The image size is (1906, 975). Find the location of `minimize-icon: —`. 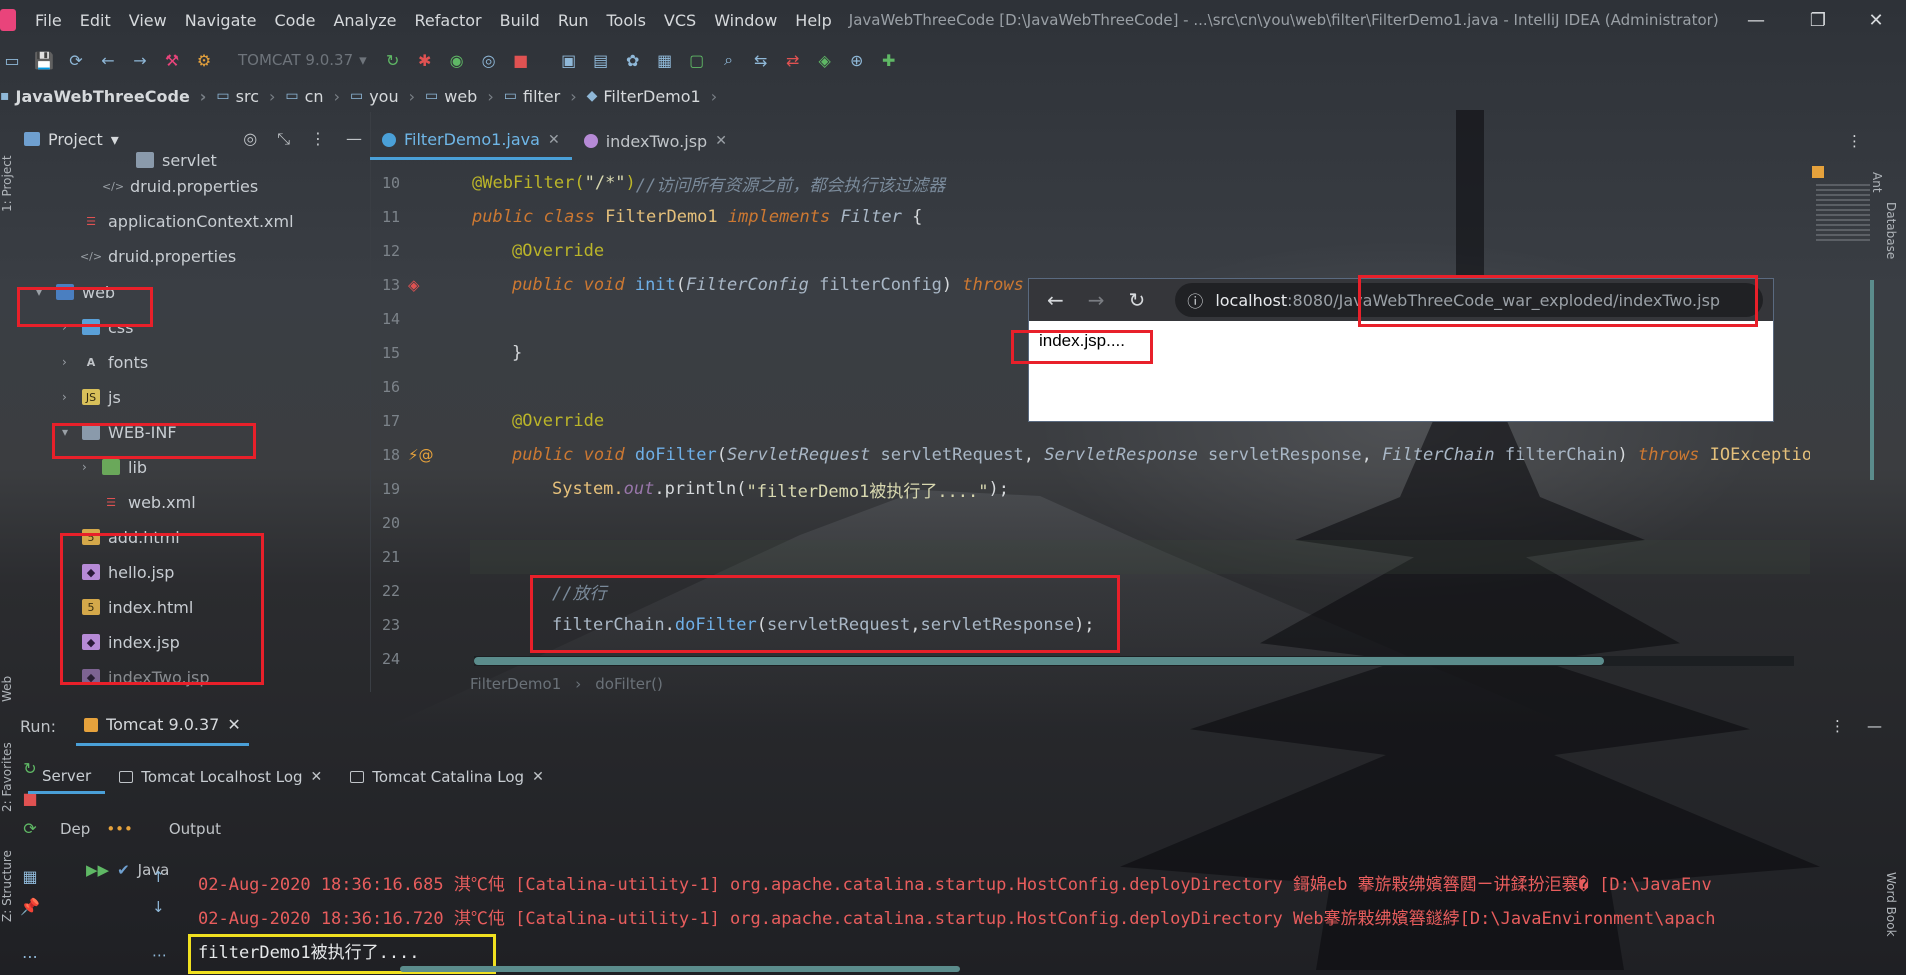

minimize-icon: — is located at coordinates (1756, 20).